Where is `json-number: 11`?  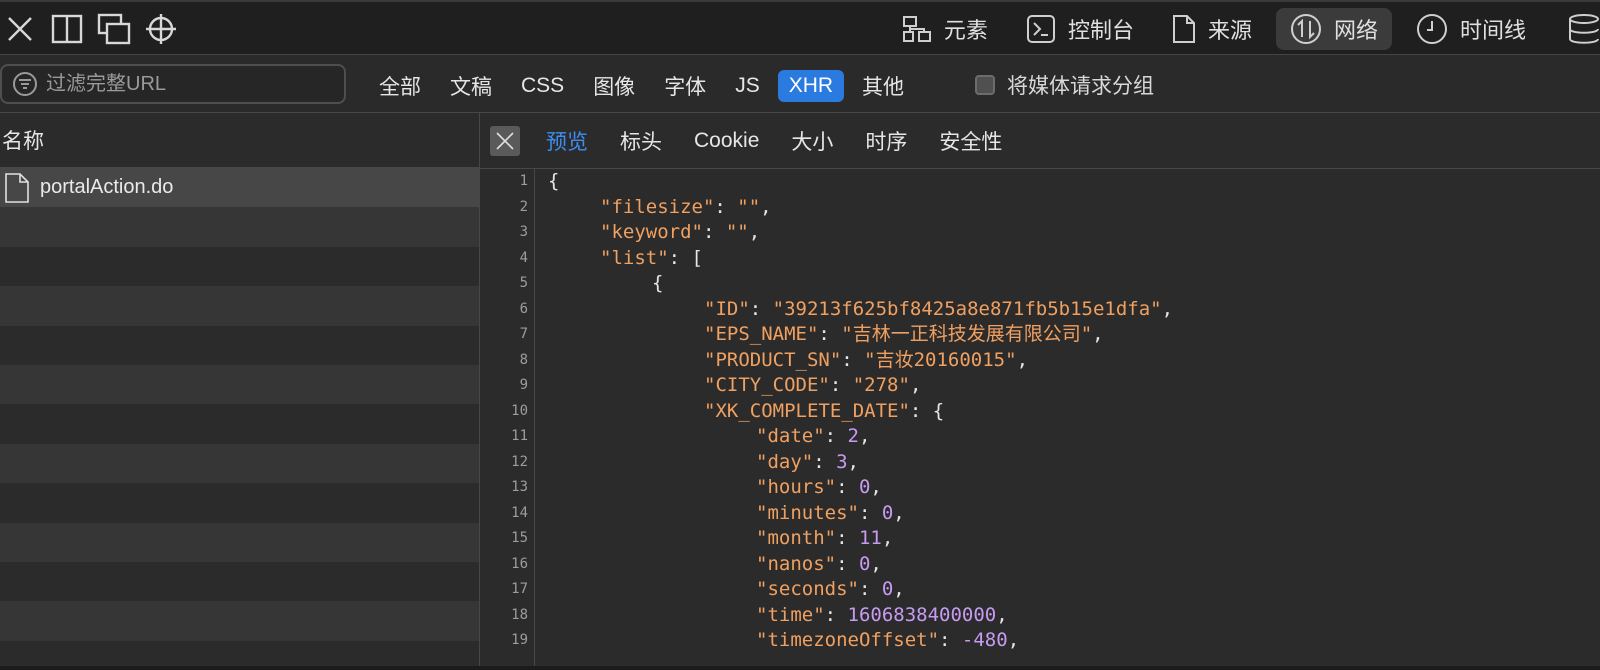 json-number: 11 is located at coordinates (870, 538).